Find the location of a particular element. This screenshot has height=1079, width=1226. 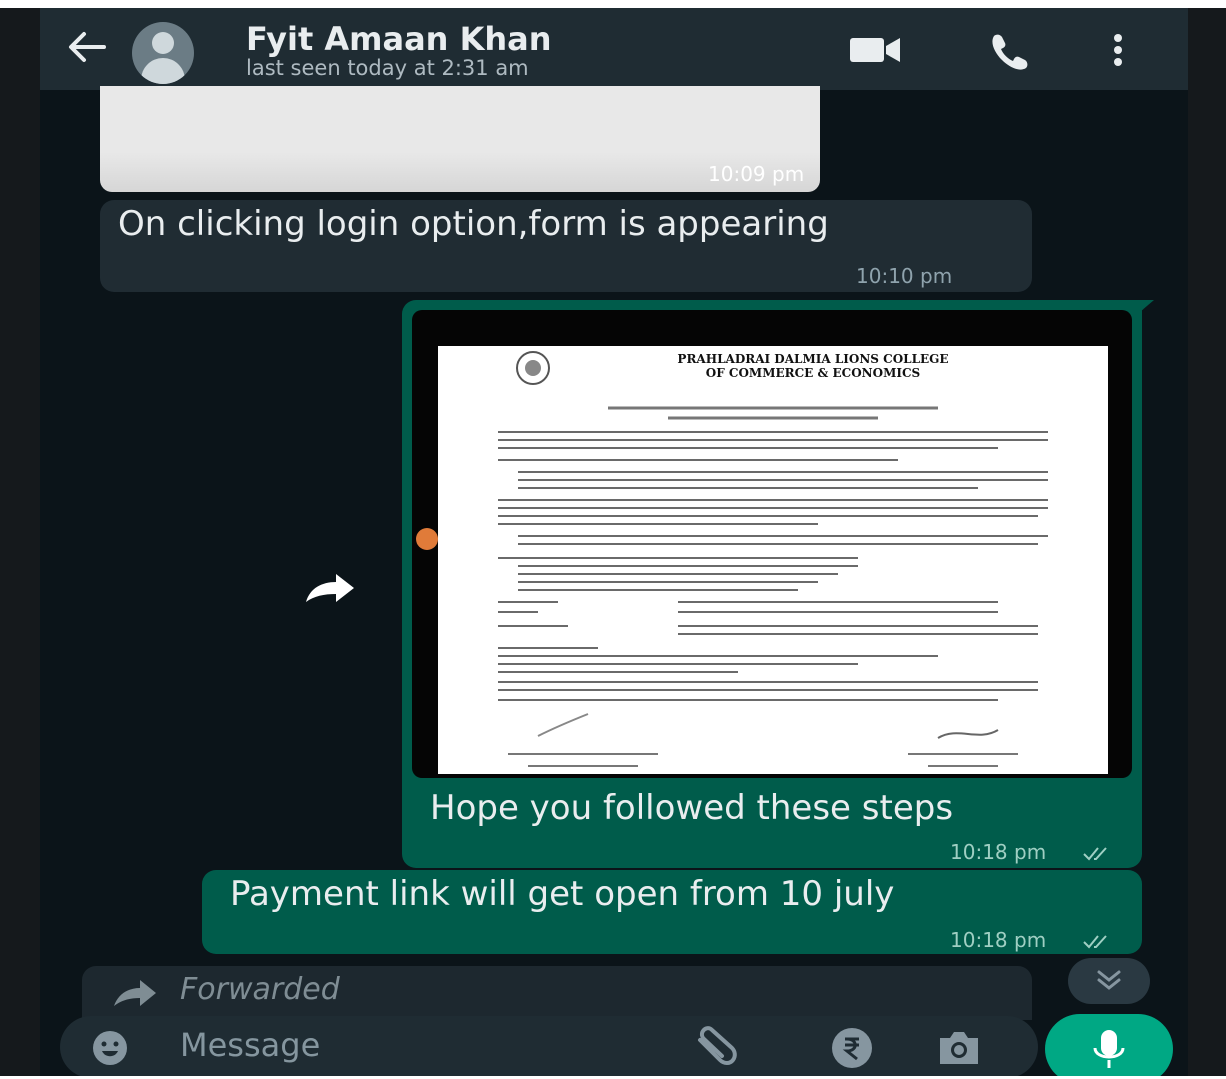

mic-button is located at coordinates (1109, 1045).